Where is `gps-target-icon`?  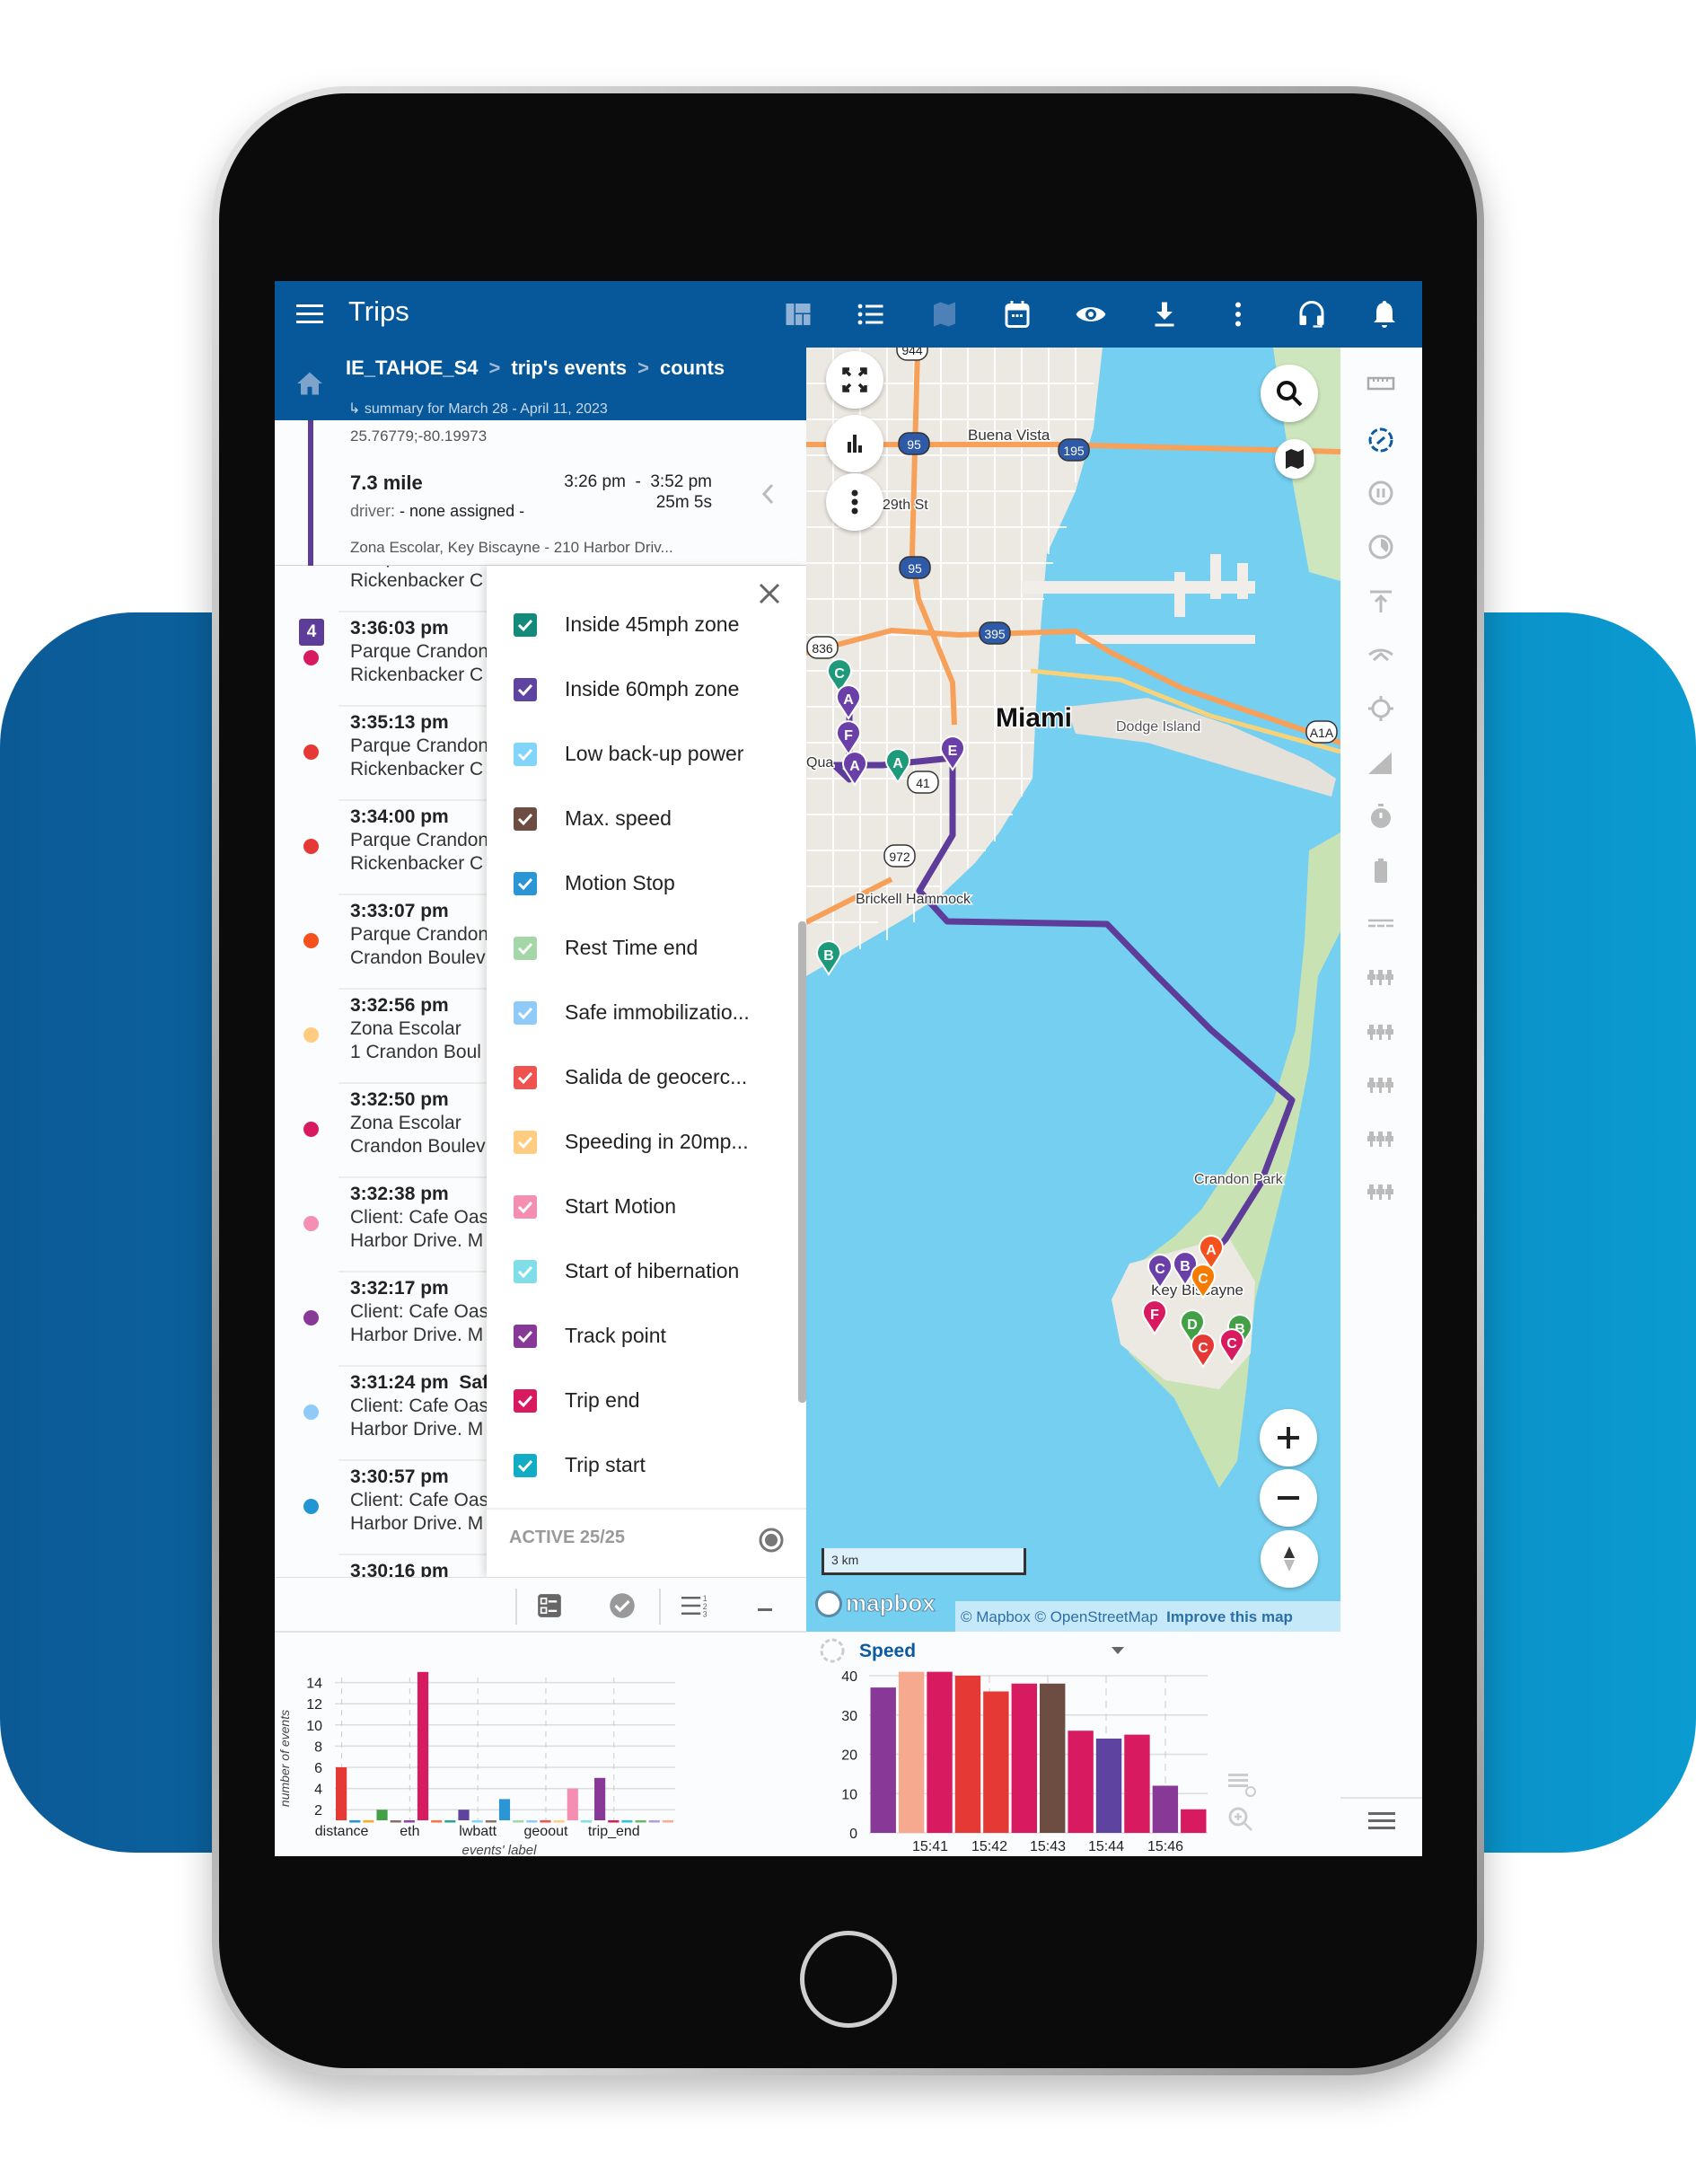 gps-target-icon is located at coordinates (1381, 708).